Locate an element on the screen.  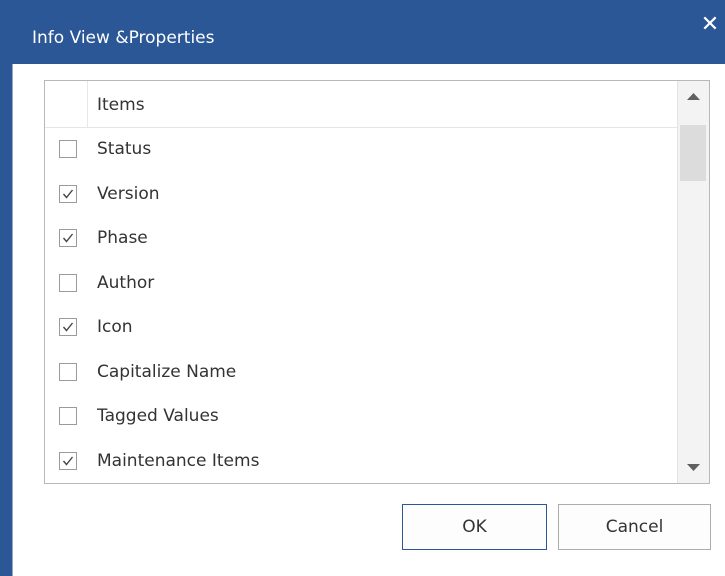
list-item: Tagged Values is located at coordinates (361, 416).